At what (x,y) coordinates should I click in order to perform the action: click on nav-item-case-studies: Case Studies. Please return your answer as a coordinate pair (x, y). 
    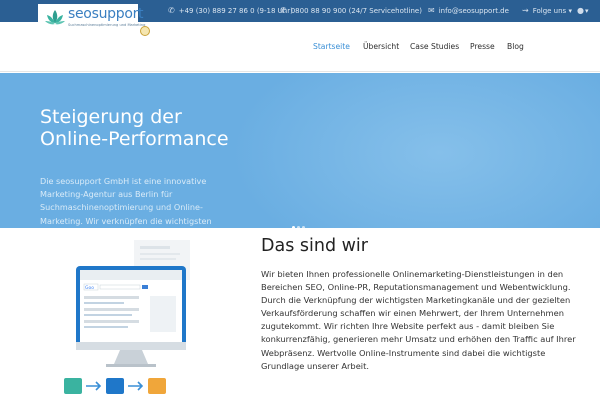
    Looking at the image, I should click on (434, 46).